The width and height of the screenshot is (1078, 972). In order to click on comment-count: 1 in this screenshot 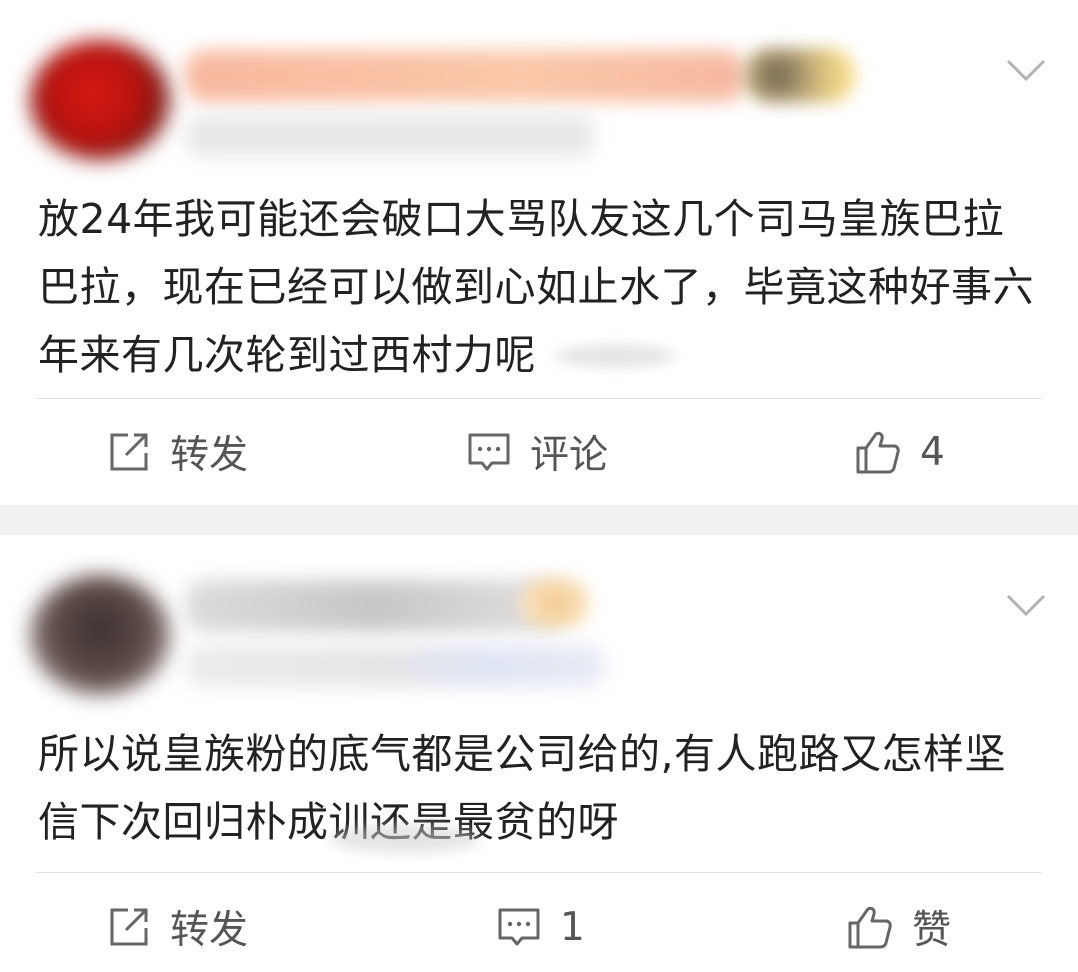, I will do `click(572, 927)`.